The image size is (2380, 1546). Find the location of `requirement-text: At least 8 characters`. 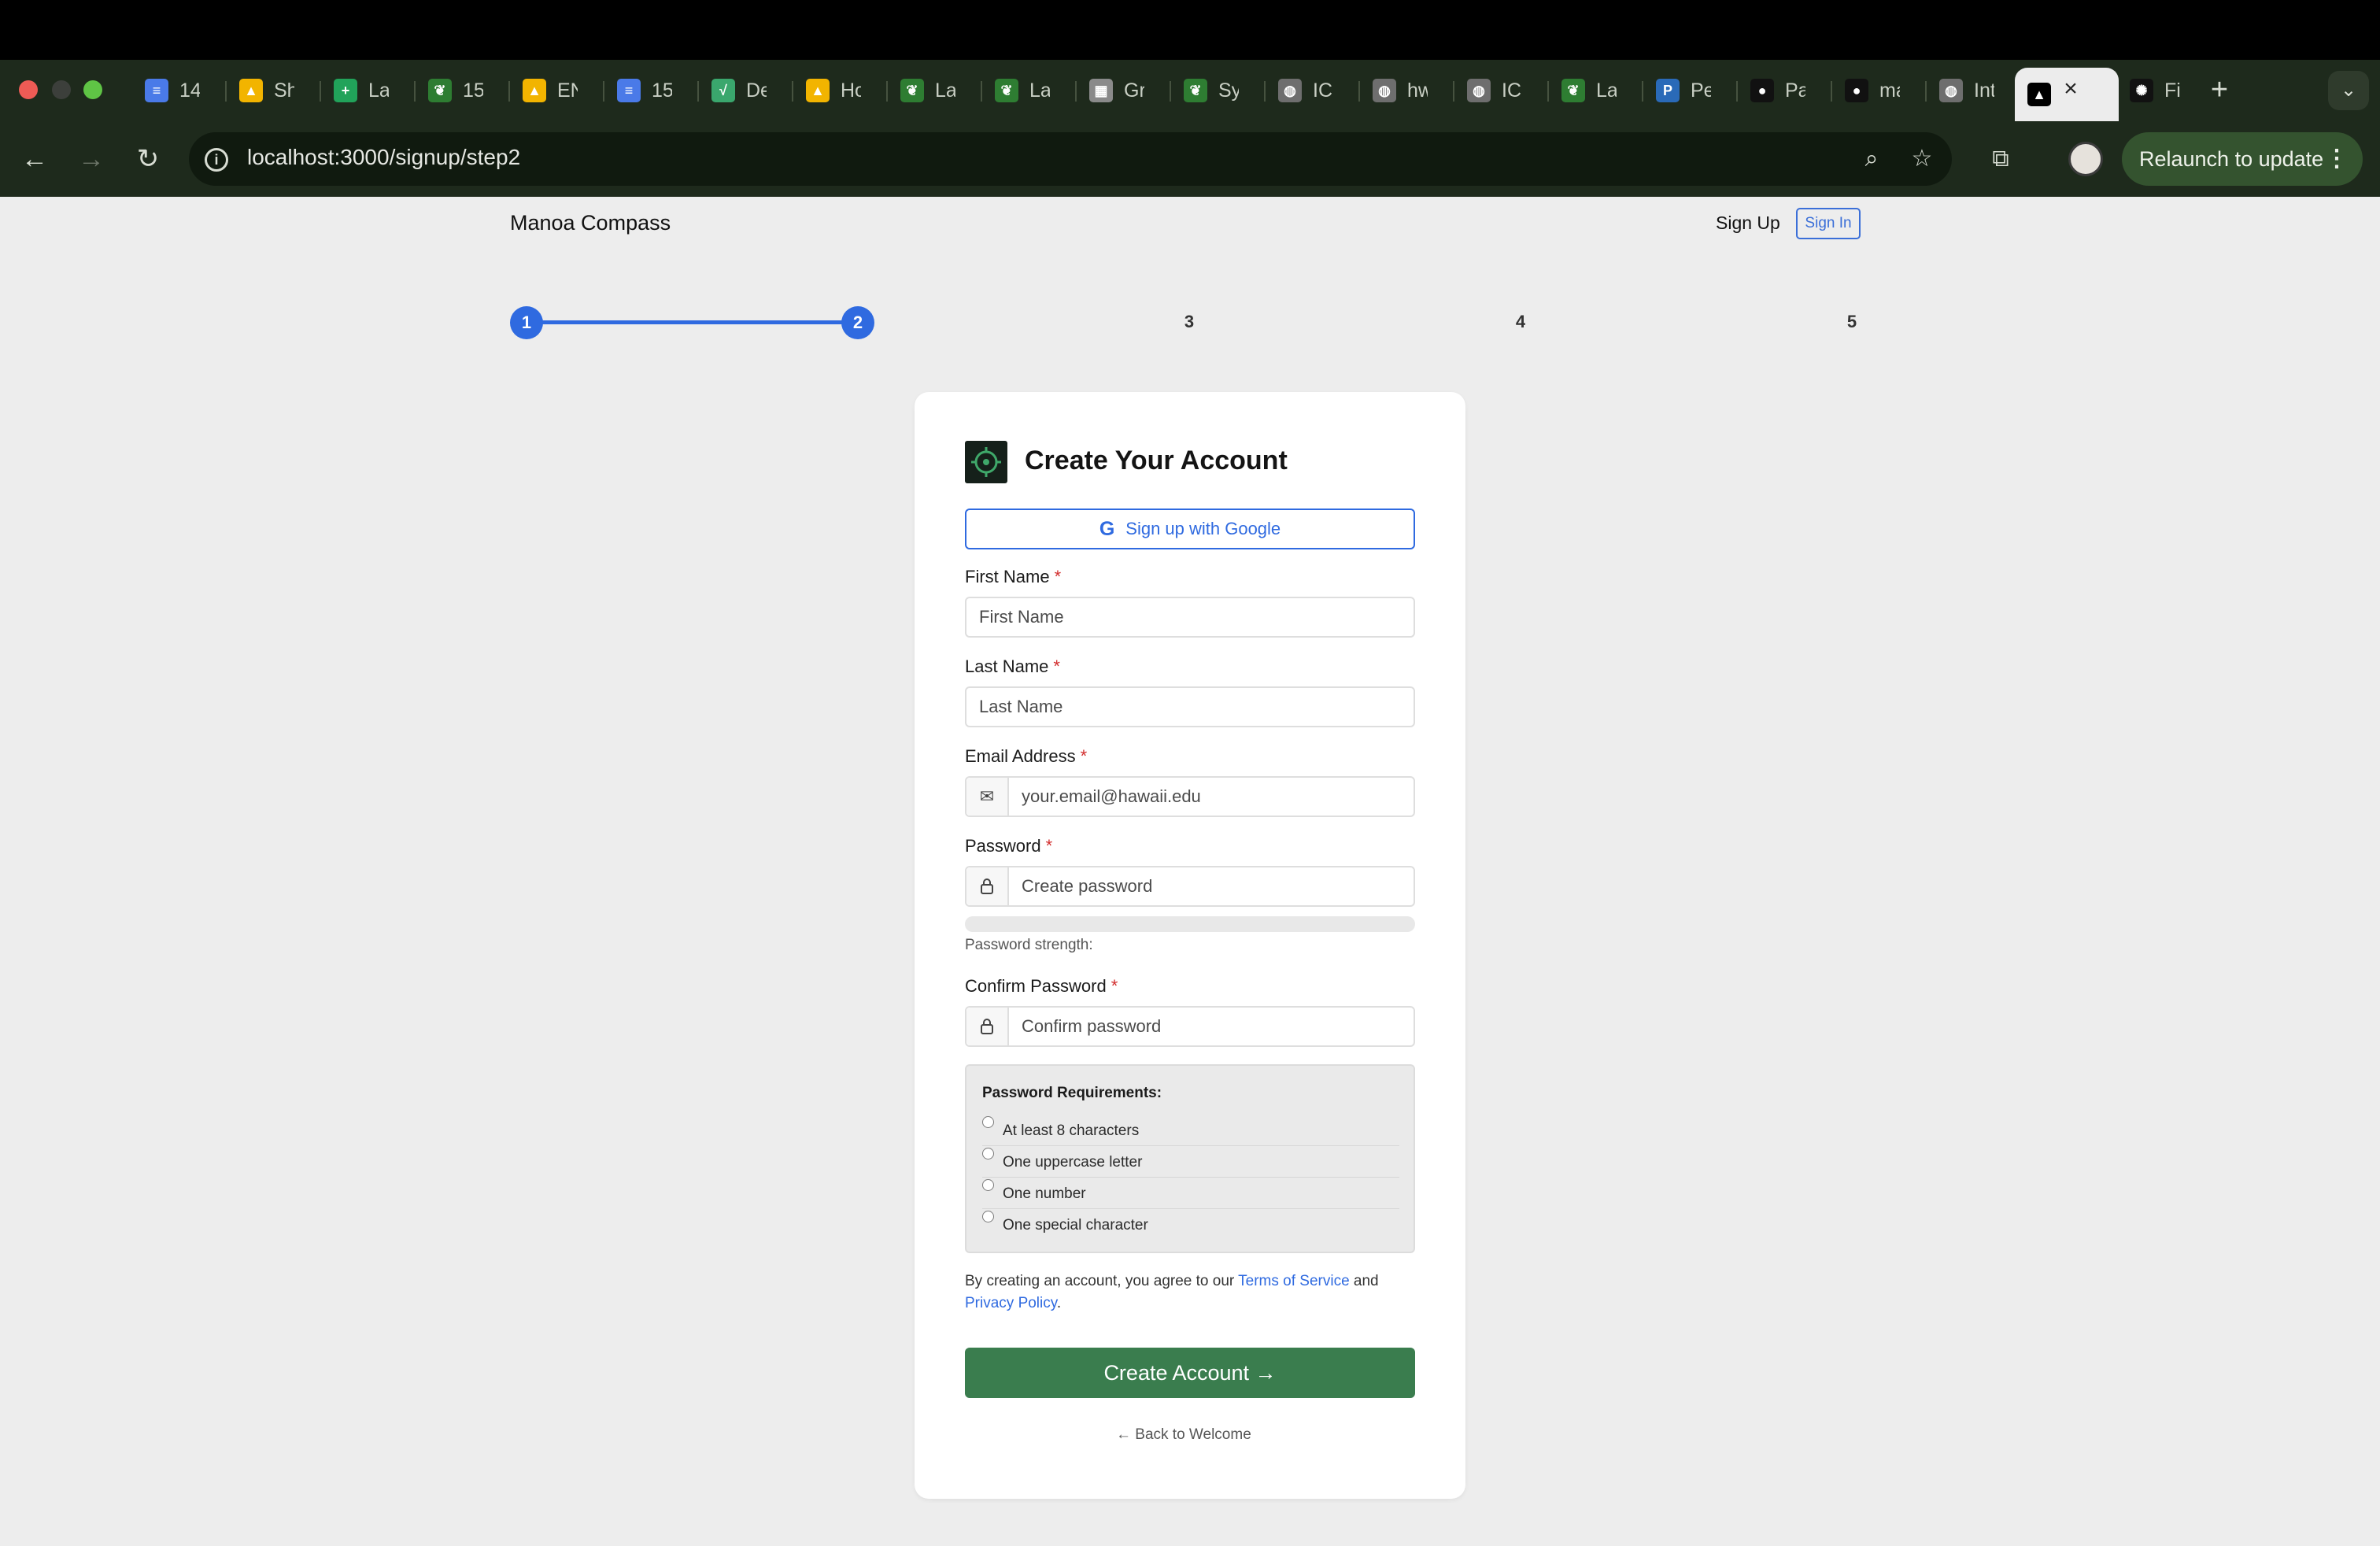

requirement-text: At least 8 characters is located at coordinates (1071, 1131).